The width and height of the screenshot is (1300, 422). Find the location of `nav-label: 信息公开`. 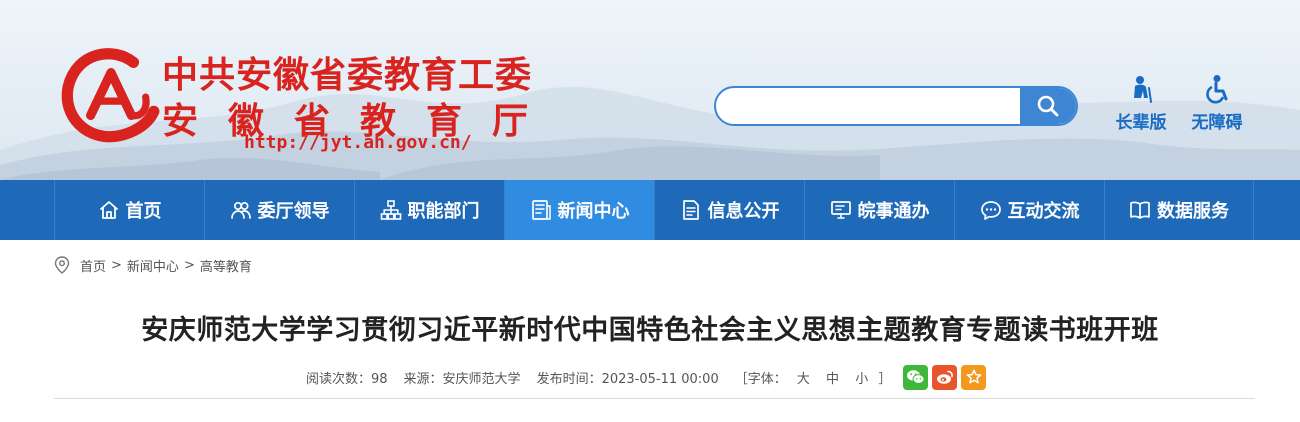

nav-label: 信息公开 is located at coordinates (743, 211).